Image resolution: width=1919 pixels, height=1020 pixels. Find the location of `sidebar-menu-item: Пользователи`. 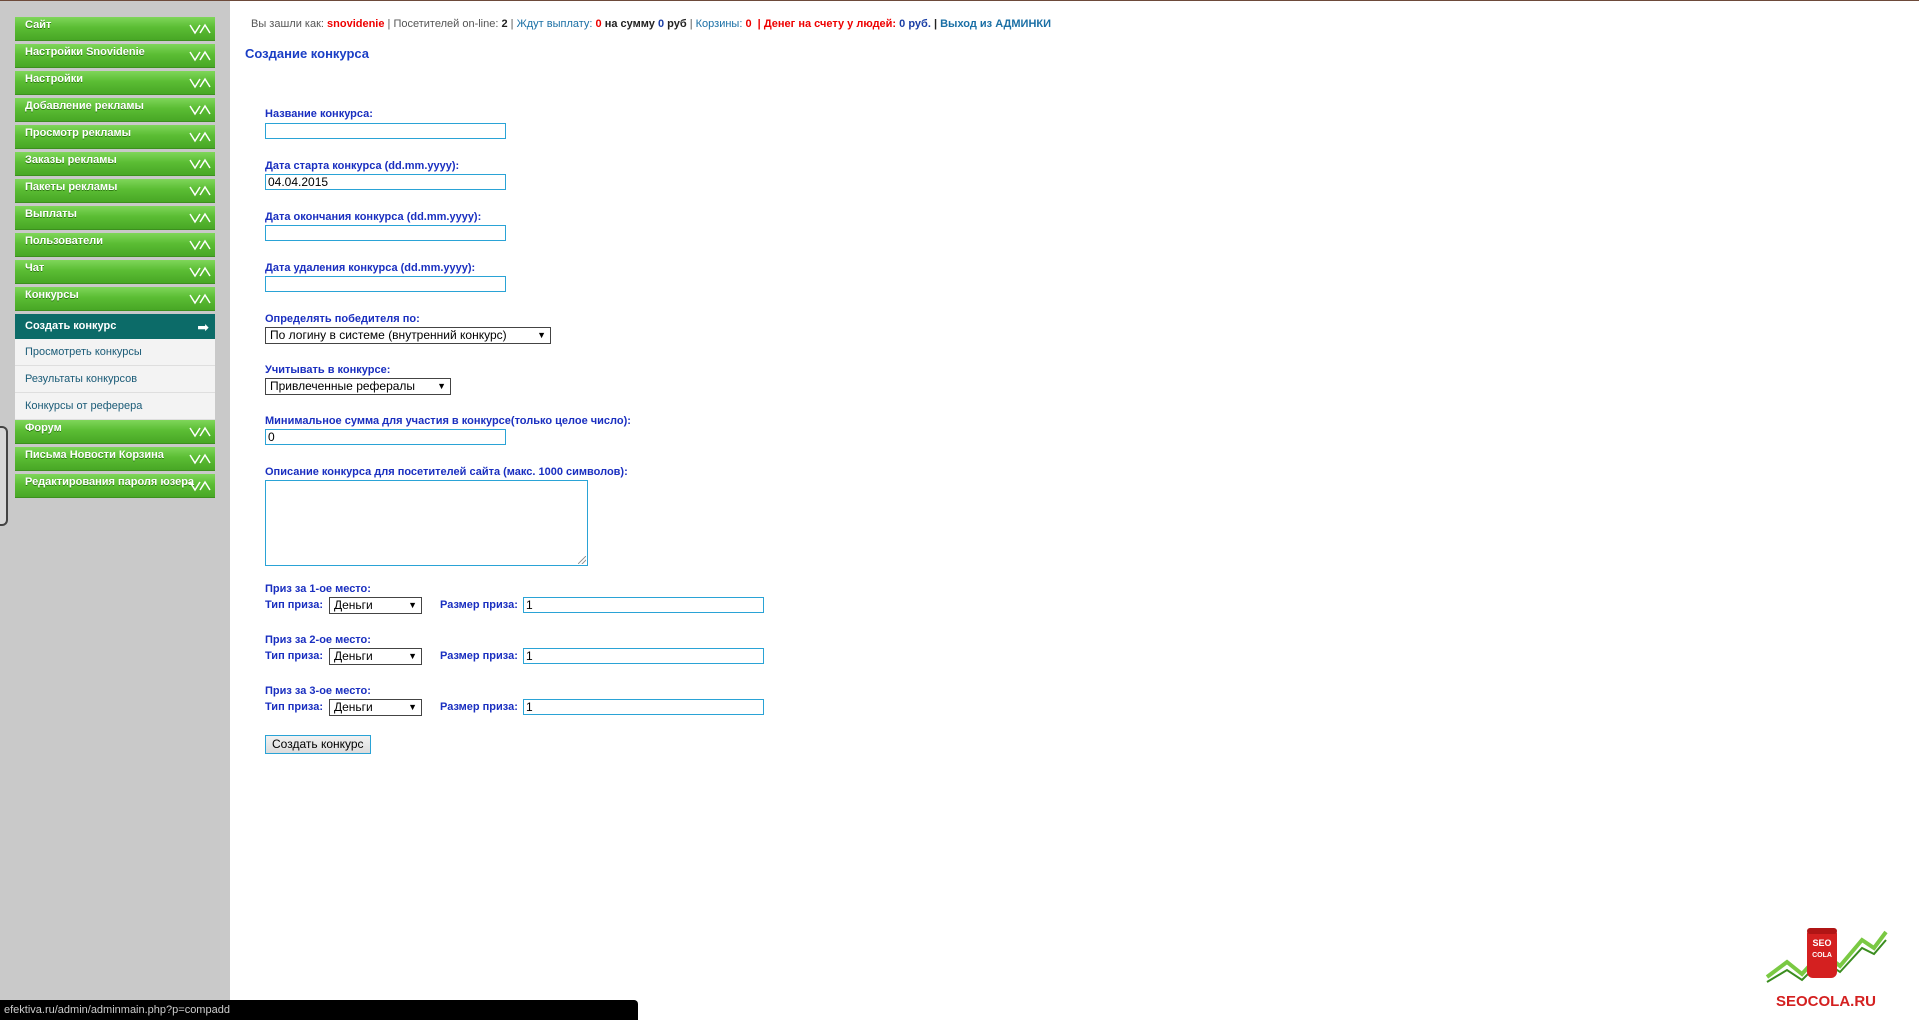

sidebar-menu-item: Пользователи is located at coordinates (115, 245).